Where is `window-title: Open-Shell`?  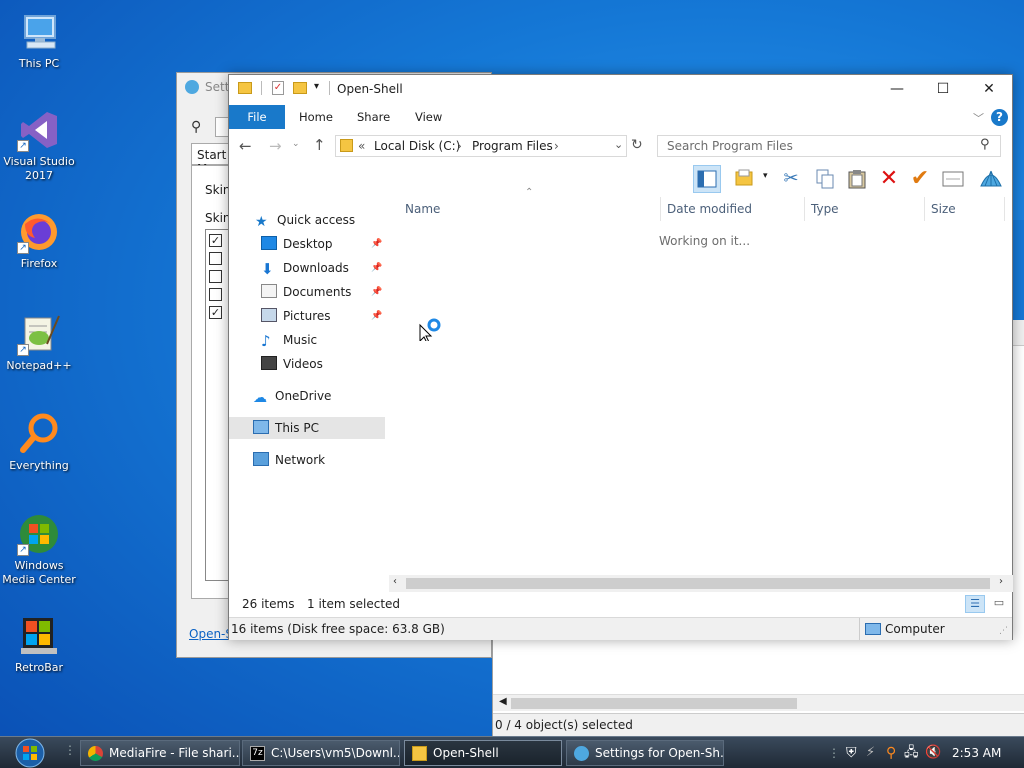 window-title: Open-Shell is located at coordinates (370, 89).